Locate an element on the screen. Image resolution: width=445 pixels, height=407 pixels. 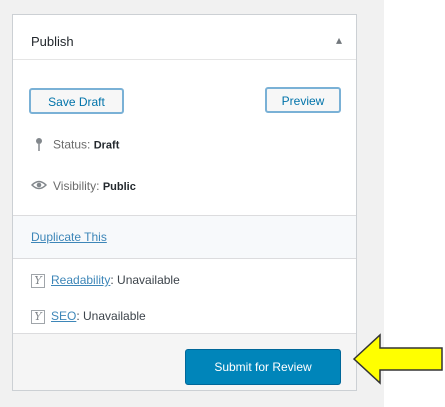
publish-footer: Submit for Review is located at coordinates (184, 361).